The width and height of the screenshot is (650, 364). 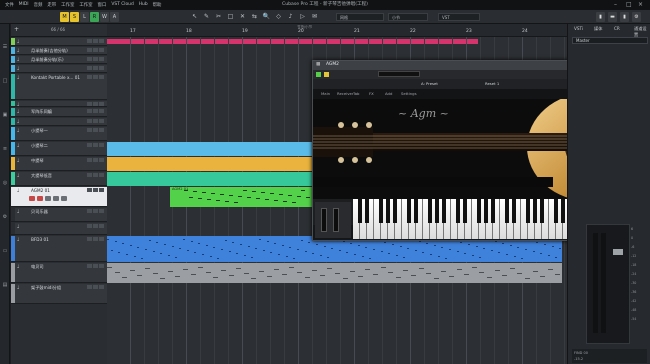 What do you see at coordinates (318, 74) in the screenshot?
I see `plugin-power-icon` at bounding box center [318, 74].